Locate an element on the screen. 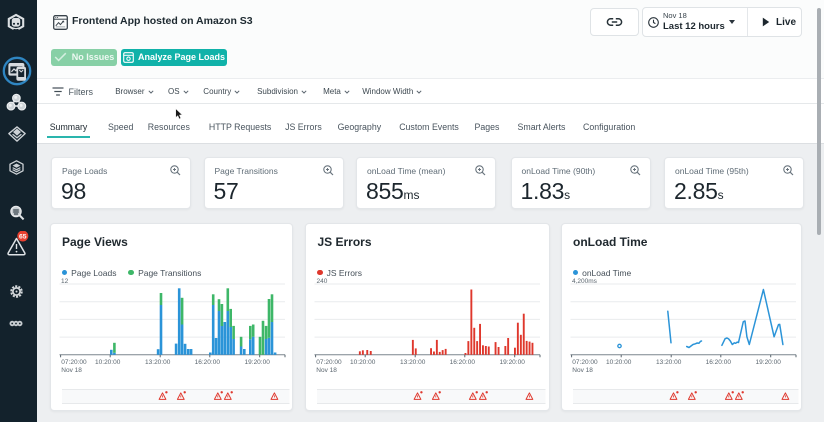 The height and width of the screenshot is (422, 824). svg-text: 65 is located at coordinates (23, 236).